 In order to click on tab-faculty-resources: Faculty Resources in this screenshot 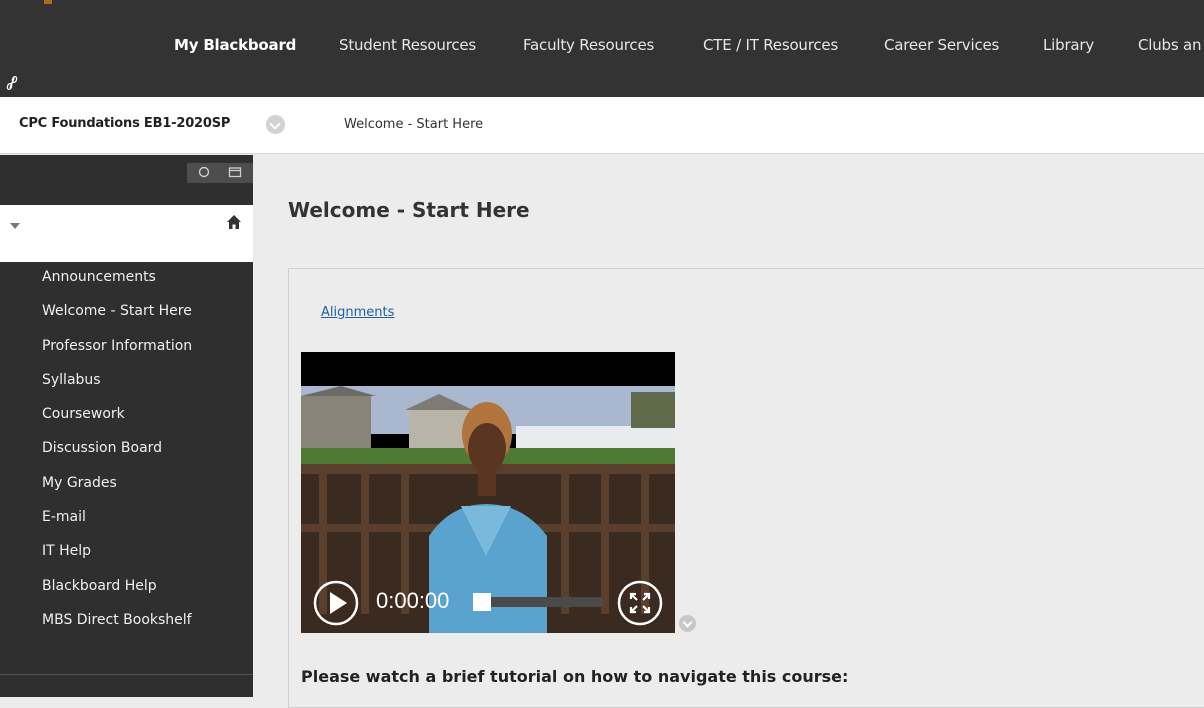, I will do `click(588, 45)`.